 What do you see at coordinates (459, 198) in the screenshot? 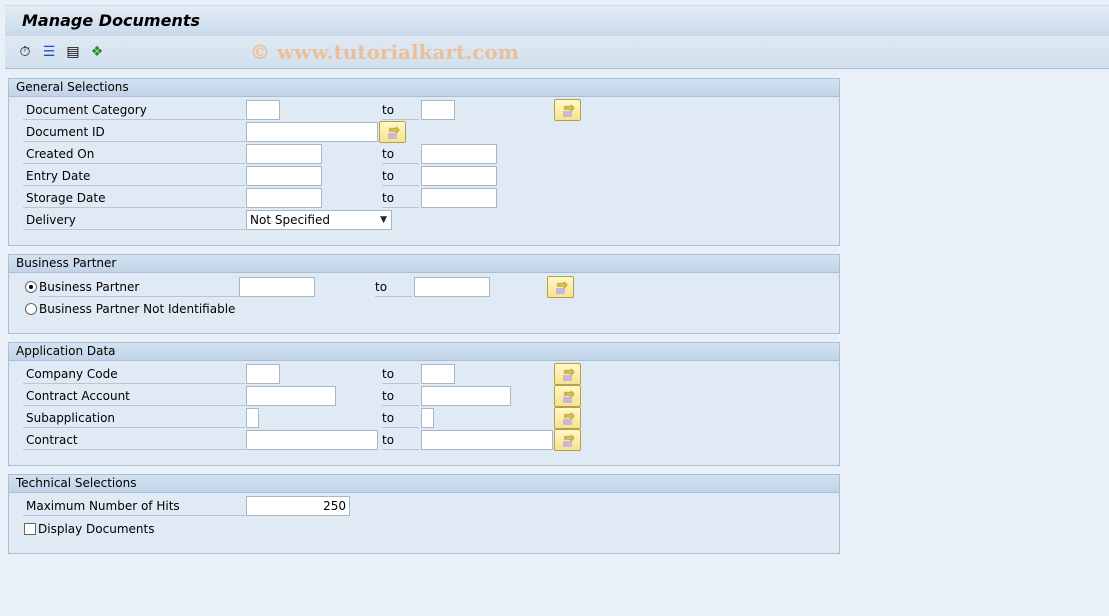
I see `storage-date-to-input` at bounding box center [459, 198].